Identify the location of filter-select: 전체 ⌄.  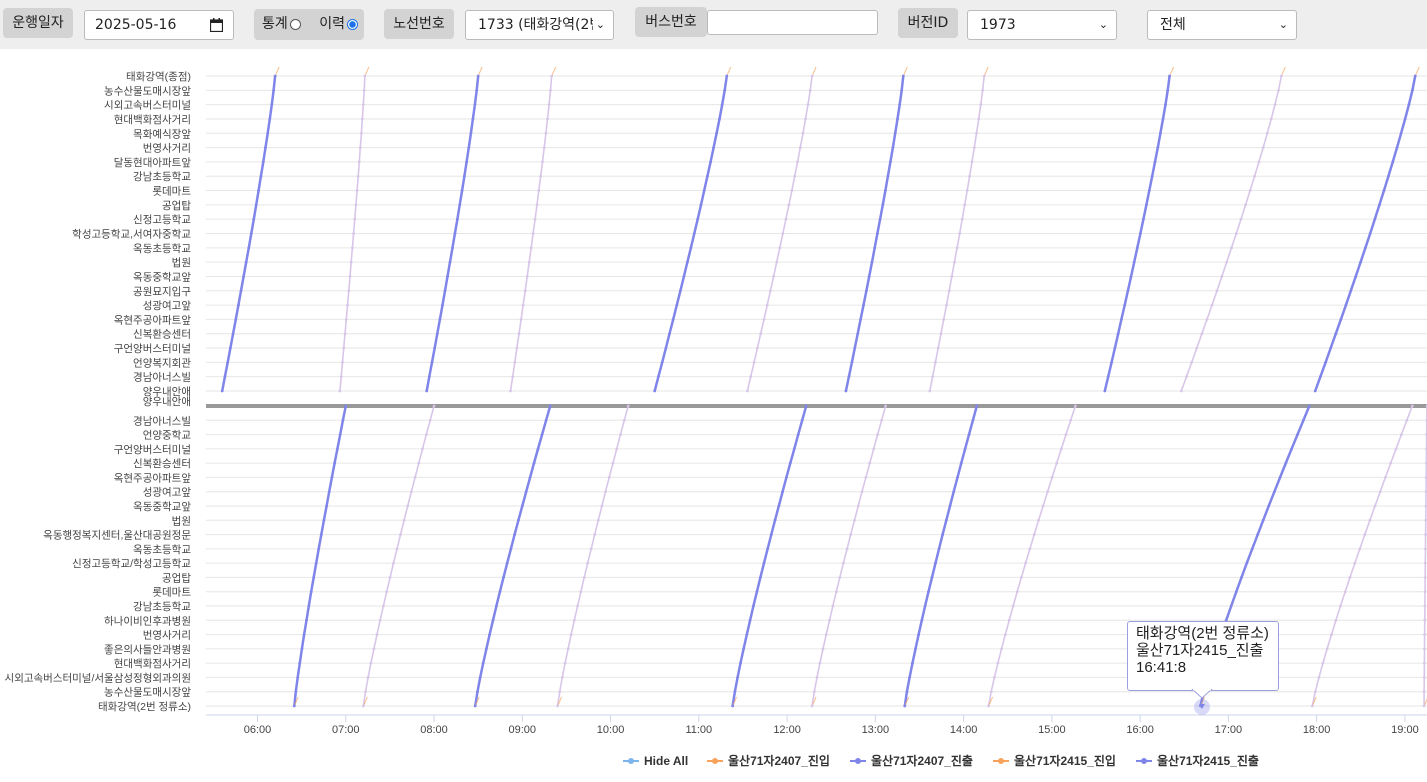
(1222, 25).